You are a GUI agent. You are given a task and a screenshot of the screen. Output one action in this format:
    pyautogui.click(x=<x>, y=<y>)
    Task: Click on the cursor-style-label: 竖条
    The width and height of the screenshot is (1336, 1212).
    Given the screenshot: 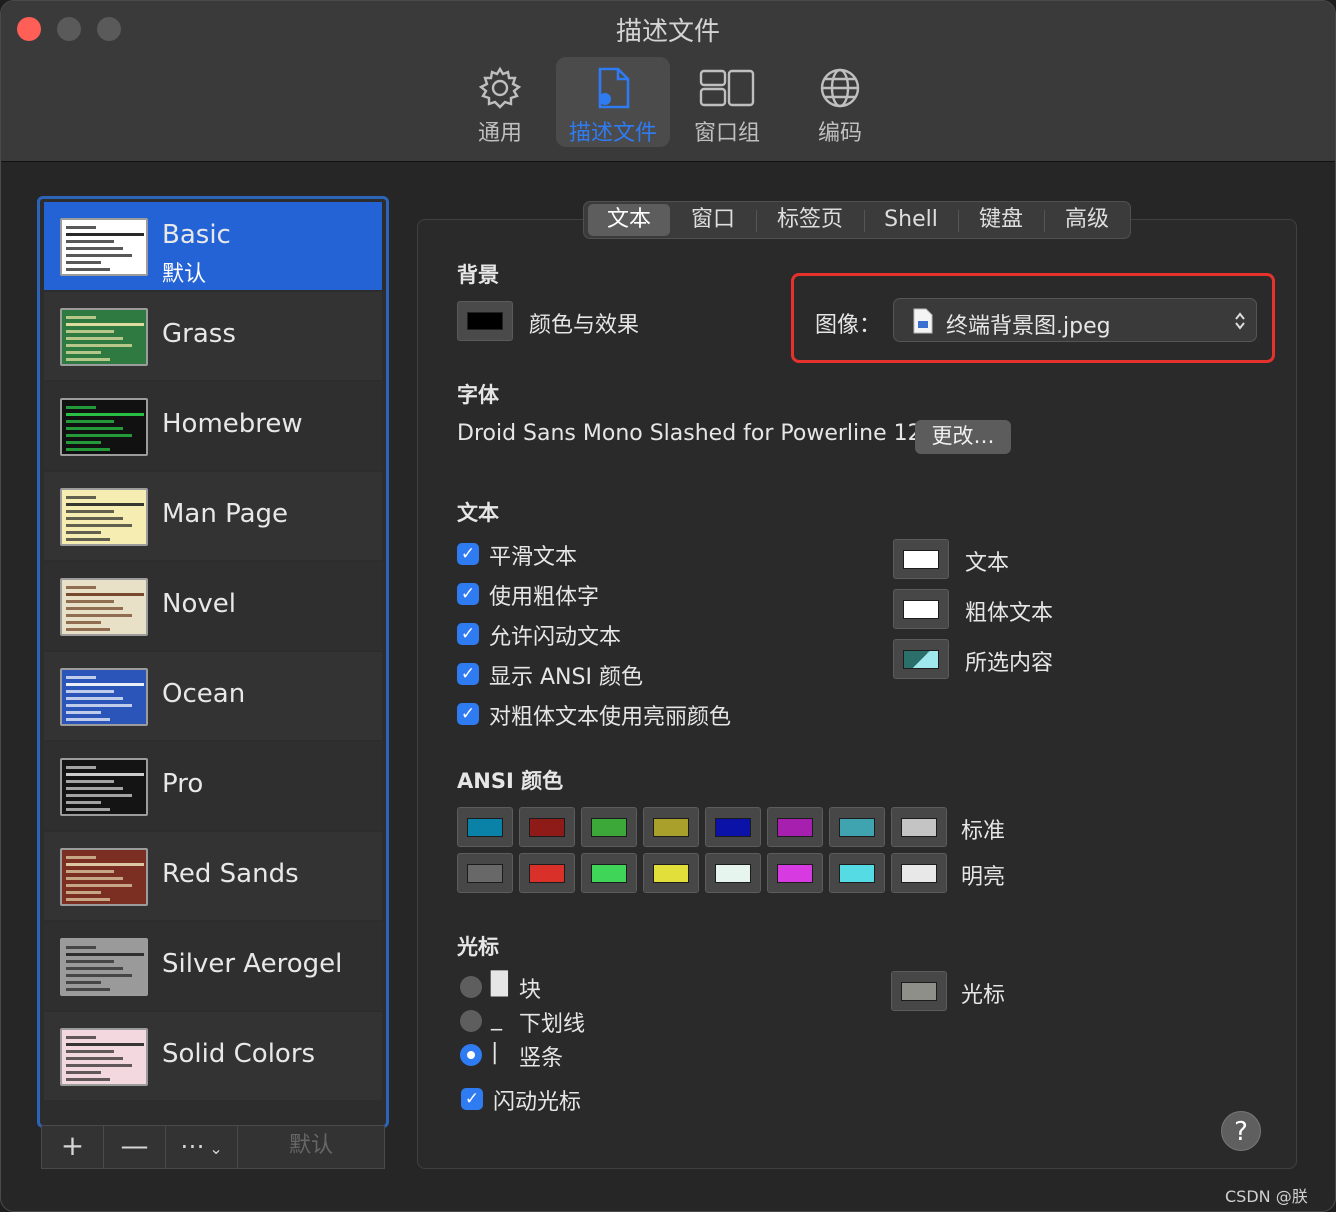 What is the action you would take?
    pyautogui.click(x=541, y=1058)
    